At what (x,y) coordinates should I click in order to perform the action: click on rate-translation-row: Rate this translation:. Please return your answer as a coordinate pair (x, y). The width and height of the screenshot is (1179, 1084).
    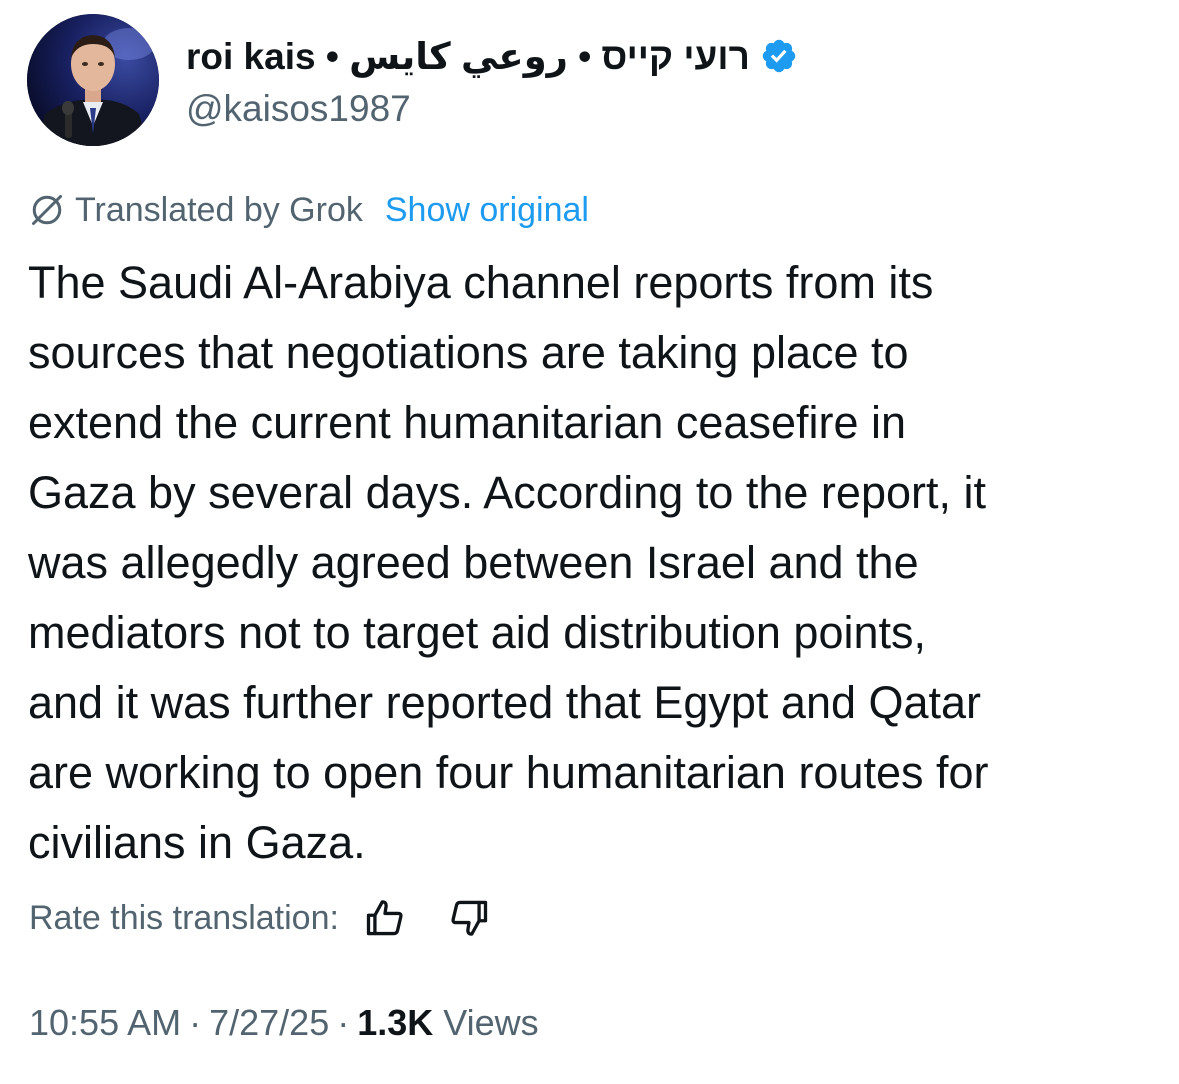
    Looking at the image, I should click on (260, 918).